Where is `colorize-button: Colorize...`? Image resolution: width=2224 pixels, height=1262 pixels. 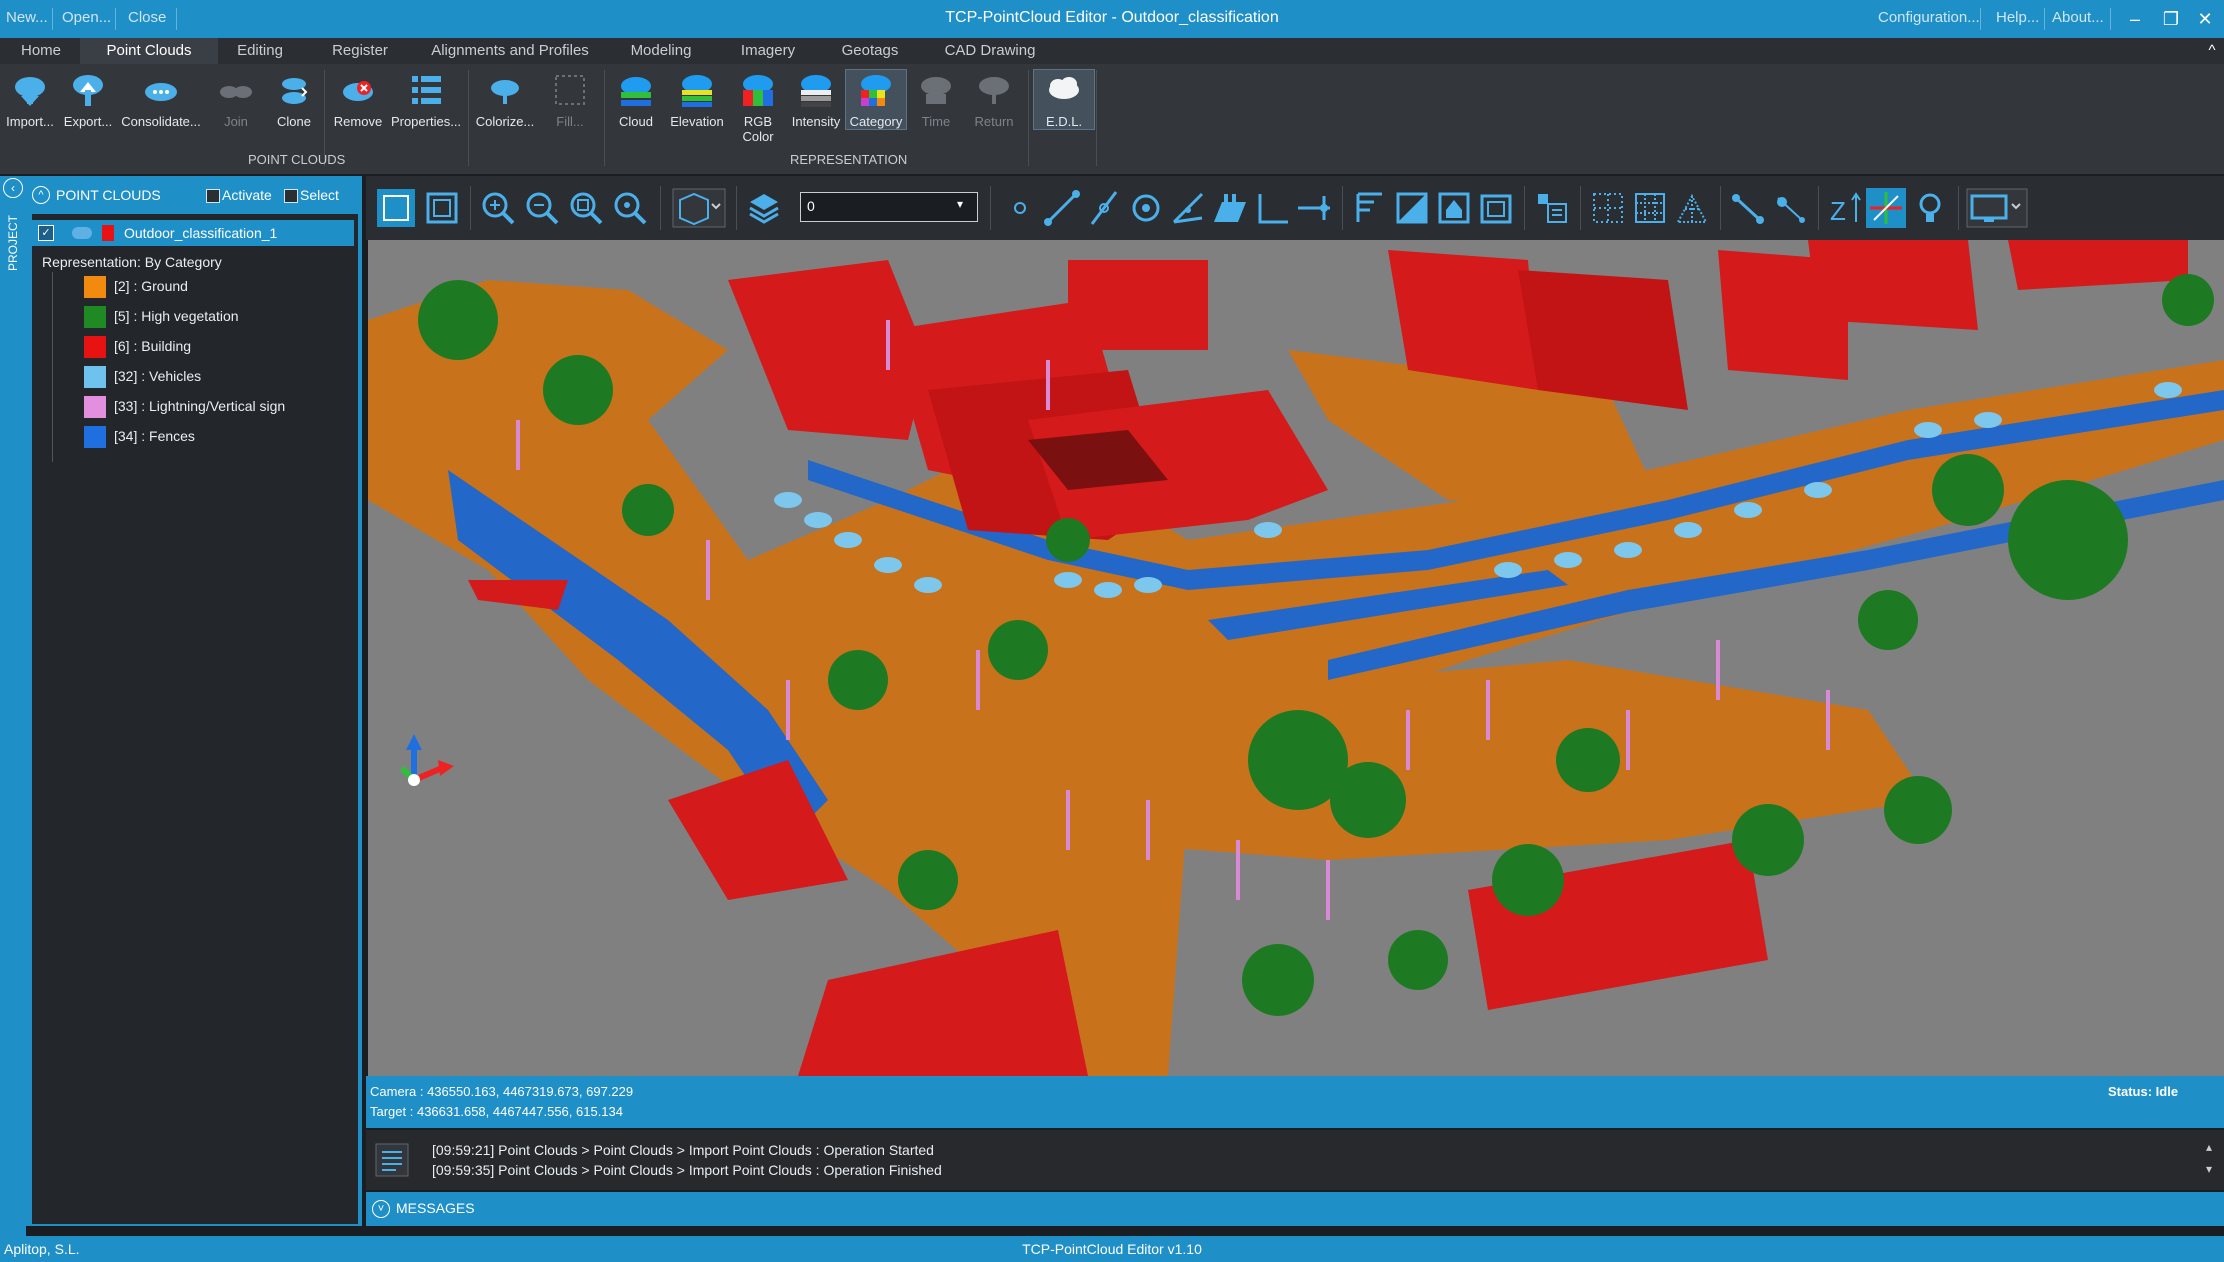 colorize-button: Colorize... is located at coordinates (505, 99).